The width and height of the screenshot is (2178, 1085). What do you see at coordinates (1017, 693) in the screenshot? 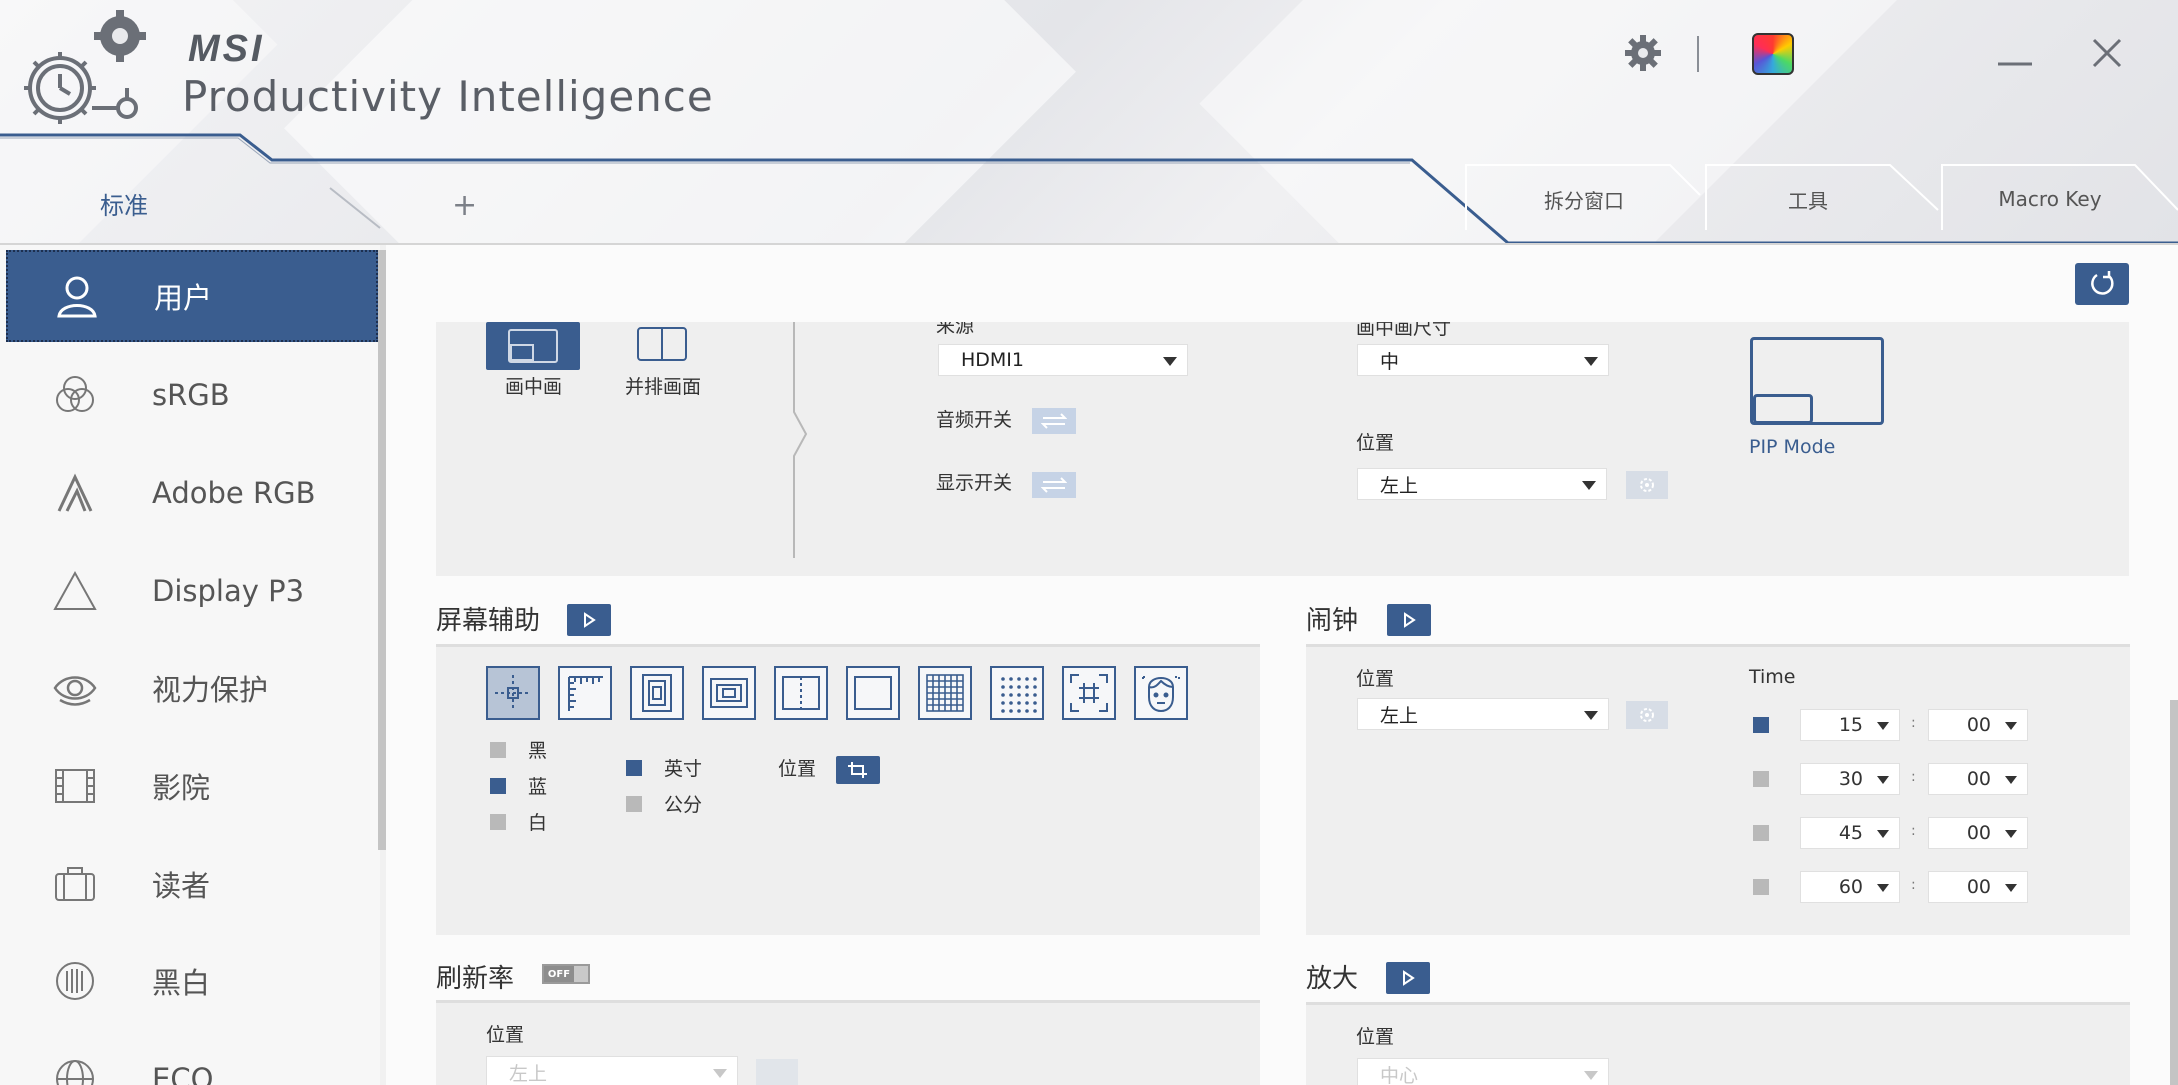
I see `dot-grid-tool-icon` at bounding box center [1017, 693].